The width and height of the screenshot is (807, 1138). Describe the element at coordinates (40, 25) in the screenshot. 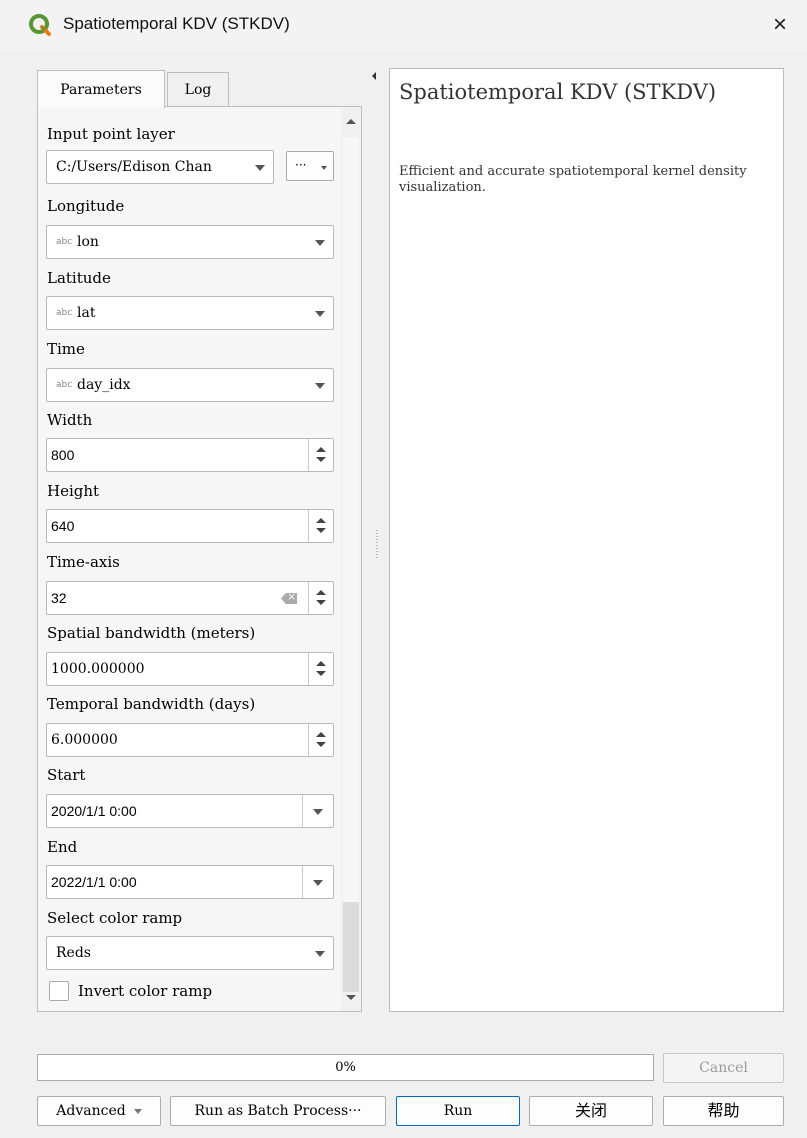

I see `qgis-logo-icon` at that location.